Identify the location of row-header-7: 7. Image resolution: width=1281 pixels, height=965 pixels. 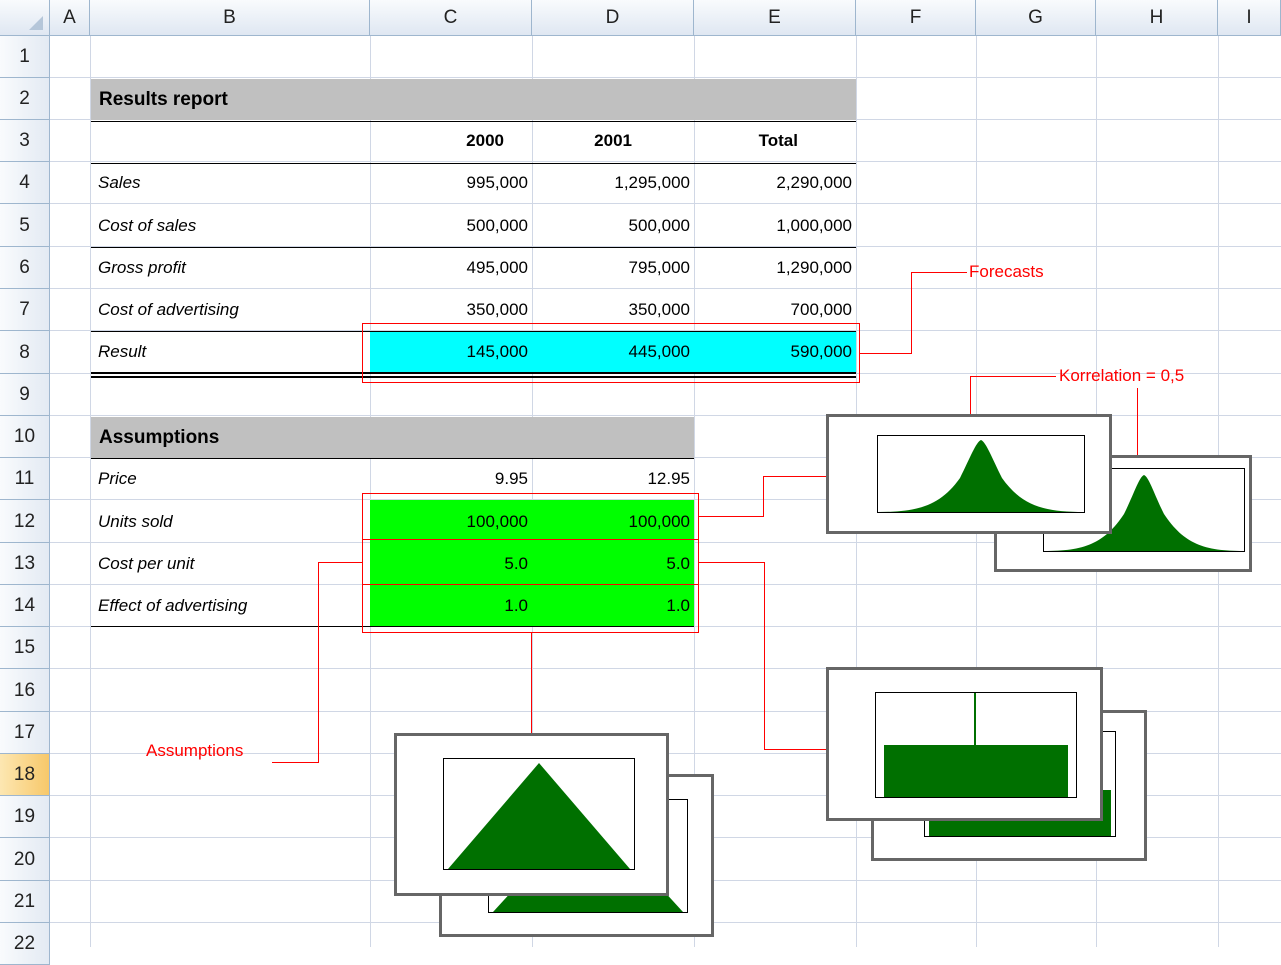
(25, 310).